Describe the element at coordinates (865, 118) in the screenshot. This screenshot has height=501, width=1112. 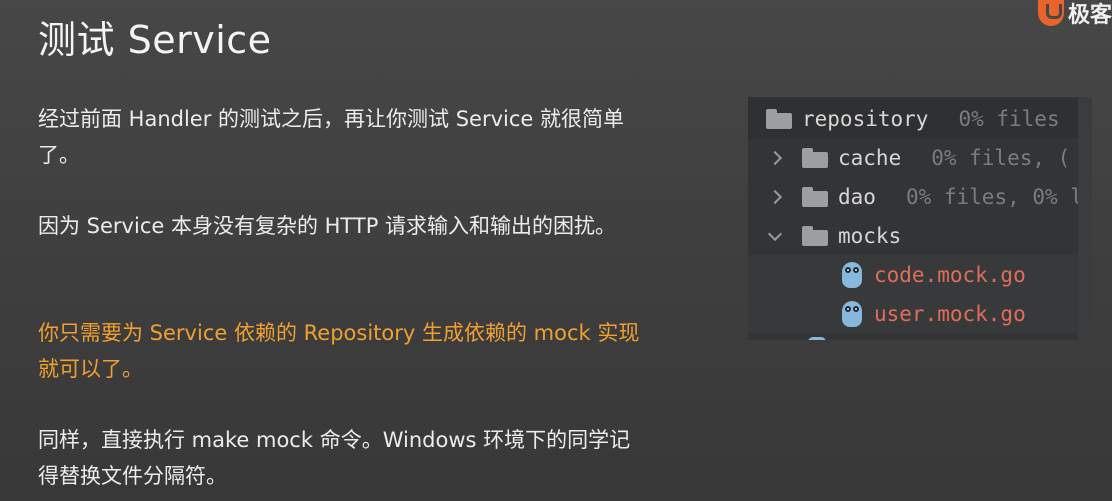
I see `tree-item-label: repository` at that location.